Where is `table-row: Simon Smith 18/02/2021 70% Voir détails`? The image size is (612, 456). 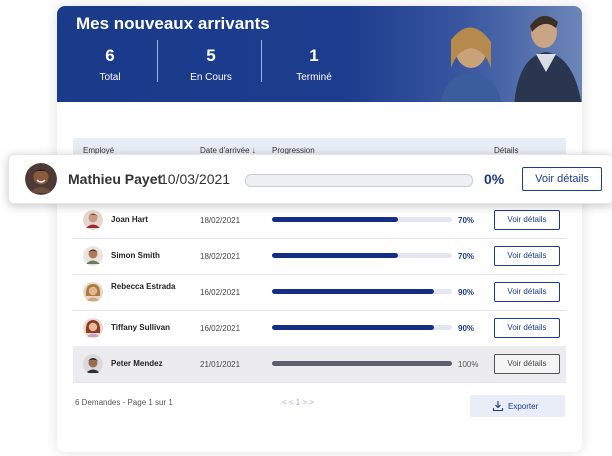 table-row: Simon Smith 18/02/2021 70% Voir détails is located at coordinates (319, 256).